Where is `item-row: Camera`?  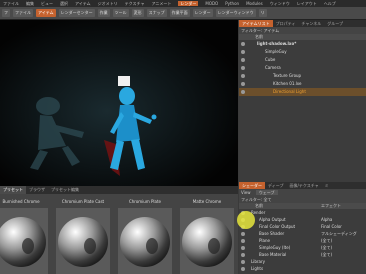 item-row: Camera is located at coordinates (302, 68).